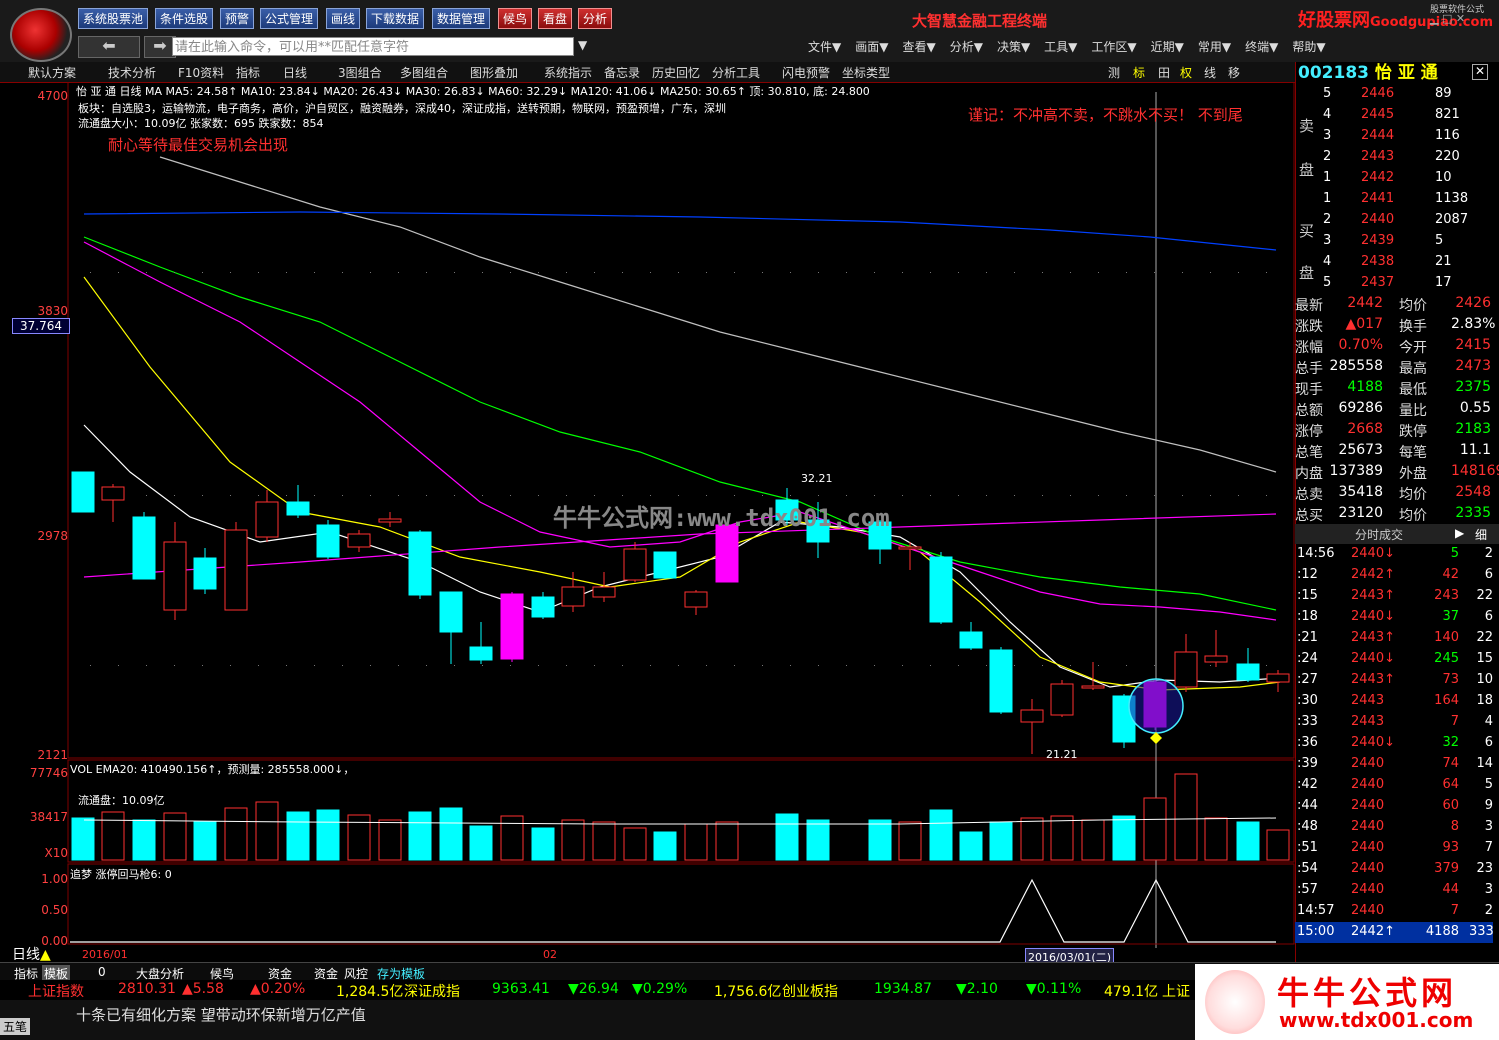 Image resolution: width=1499 pixels, height=1040 pixels. Describe the element at coordinates (966, 47) in the screenshot. I see `menu-analysis: 分析▼` at that location.